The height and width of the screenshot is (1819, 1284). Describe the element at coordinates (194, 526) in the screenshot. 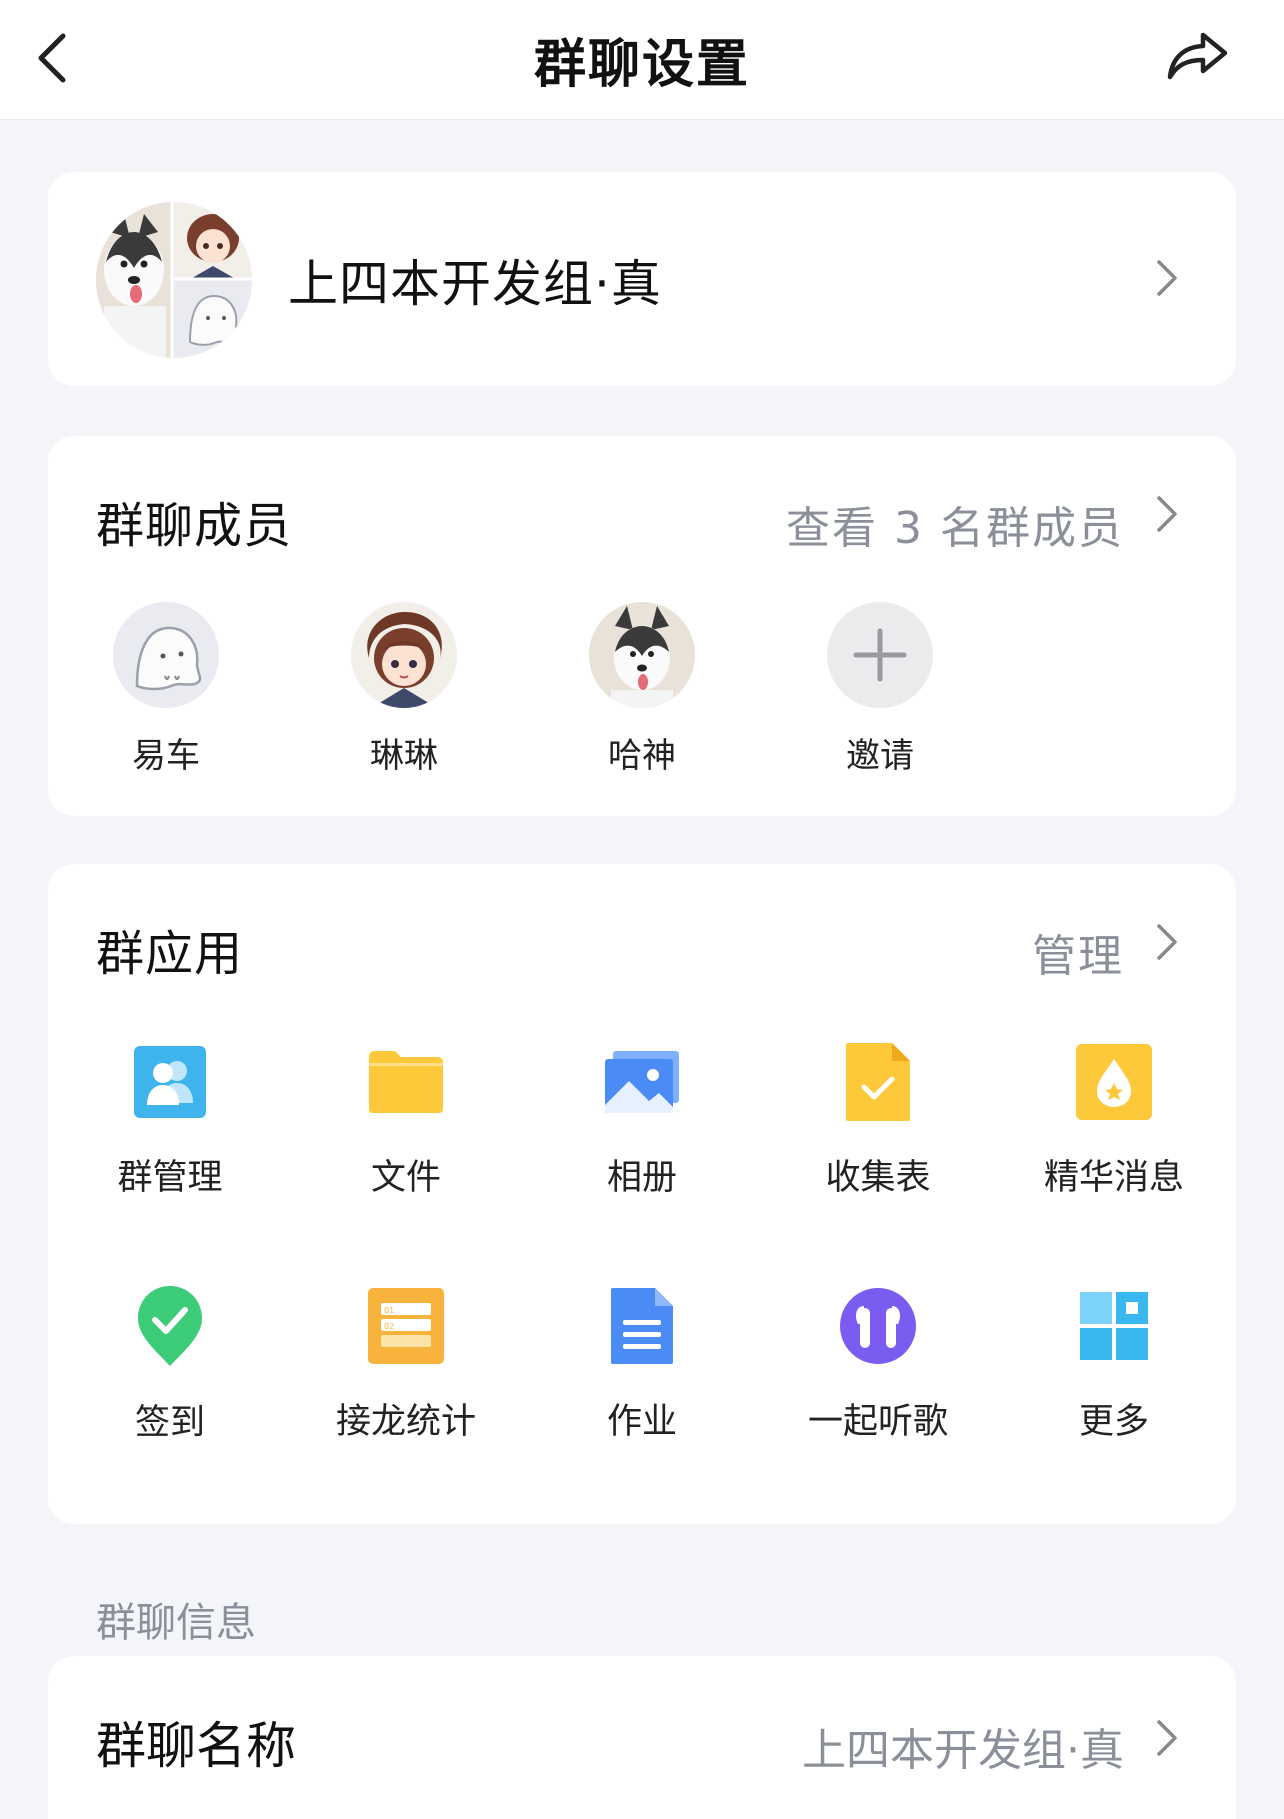

I see `members-title: 群聊成员` at that location.